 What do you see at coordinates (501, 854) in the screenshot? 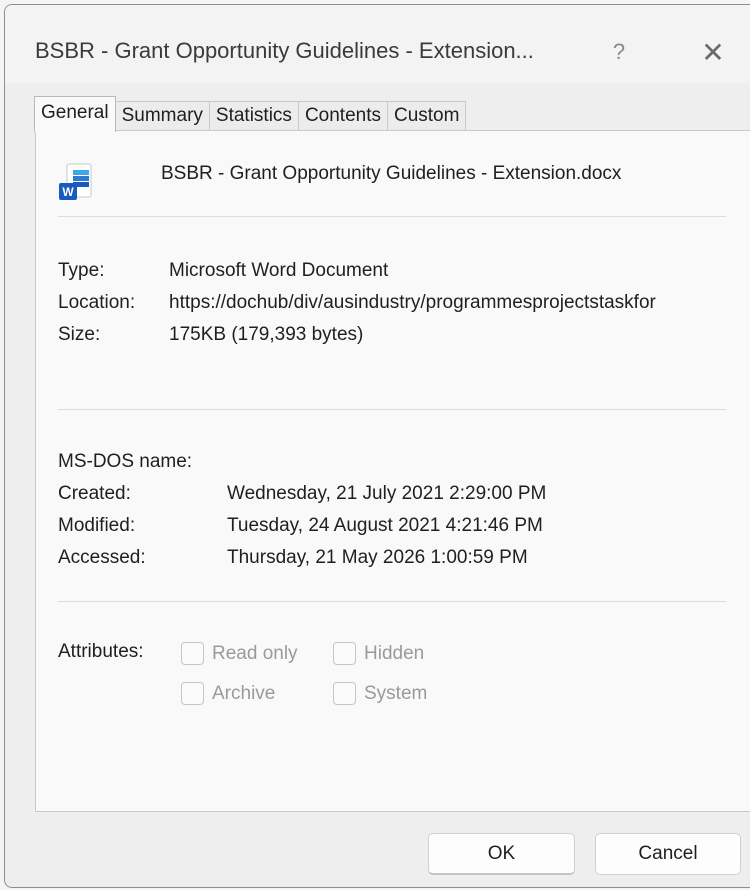
I see `ok-button: OK` at bounding box center [501, 854].